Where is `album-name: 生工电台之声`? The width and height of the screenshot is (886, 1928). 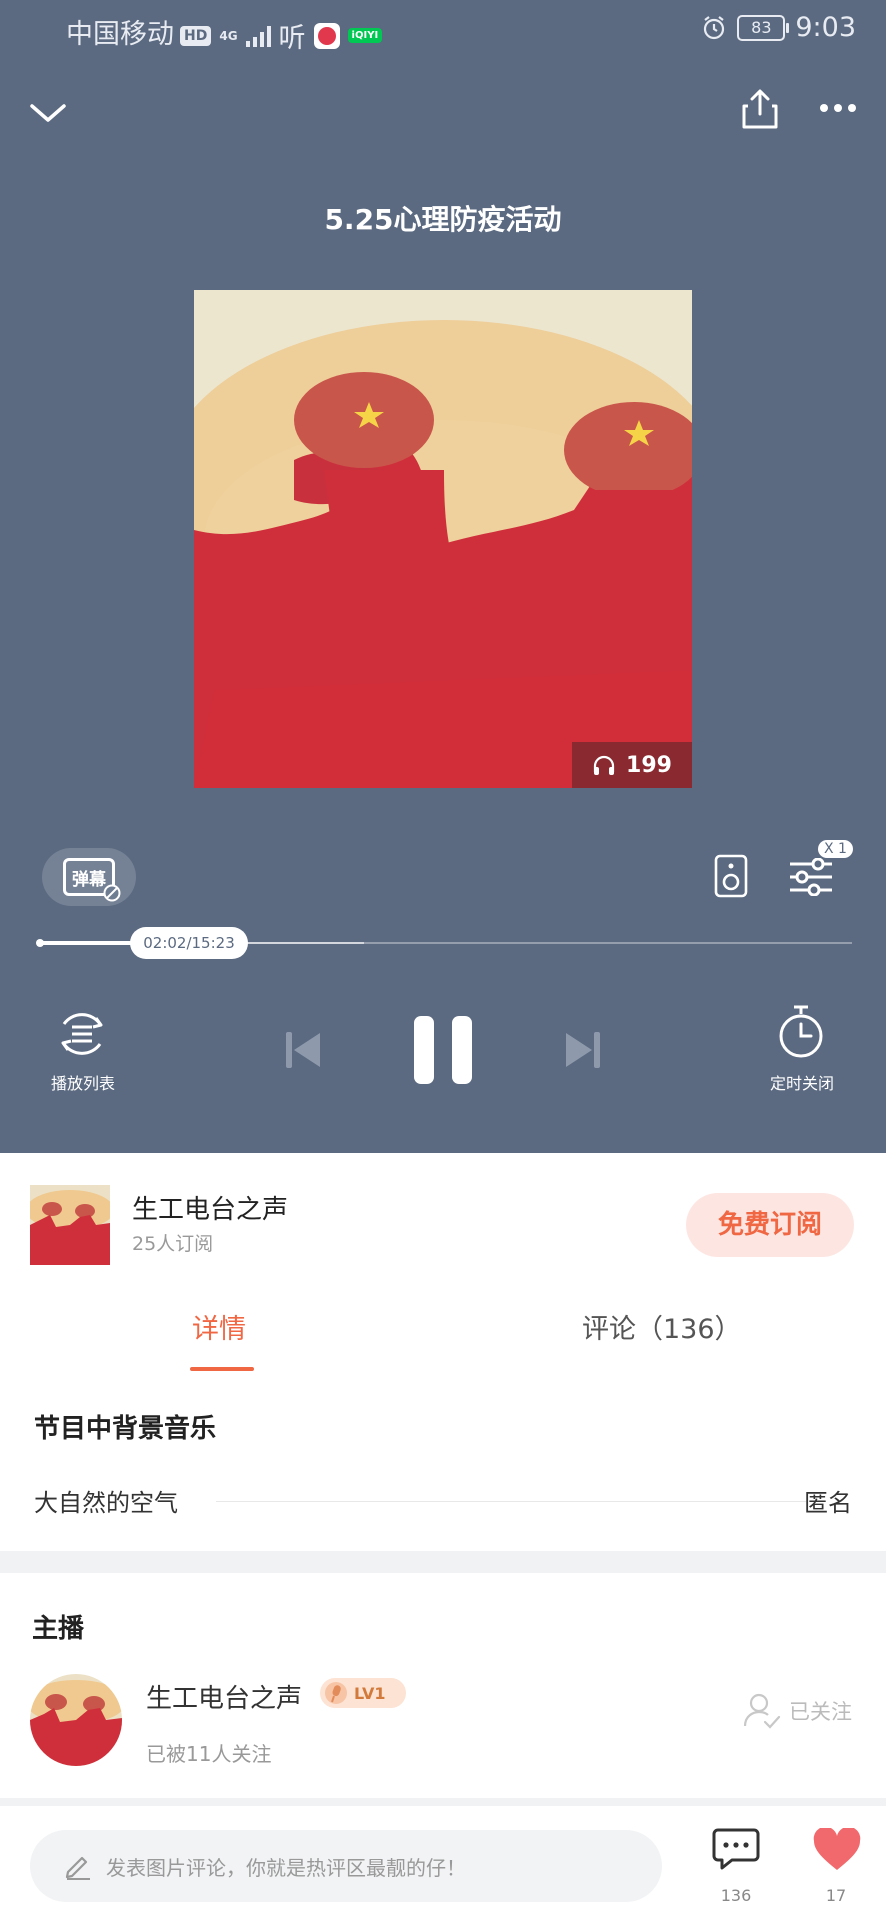 album-name: 生工电台之声 is located at coordinates (210, 1210).